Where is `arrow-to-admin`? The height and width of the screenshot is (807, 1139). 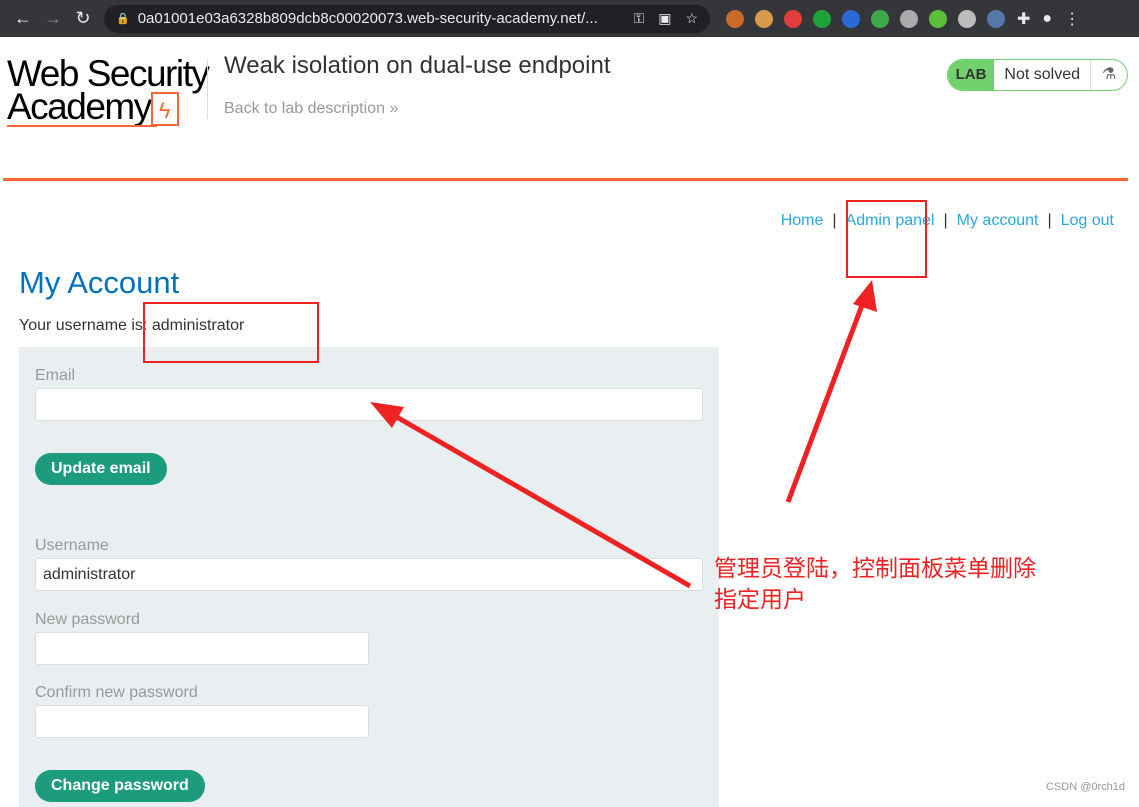 arrow-to-admin is located at coordinates (826, 401).